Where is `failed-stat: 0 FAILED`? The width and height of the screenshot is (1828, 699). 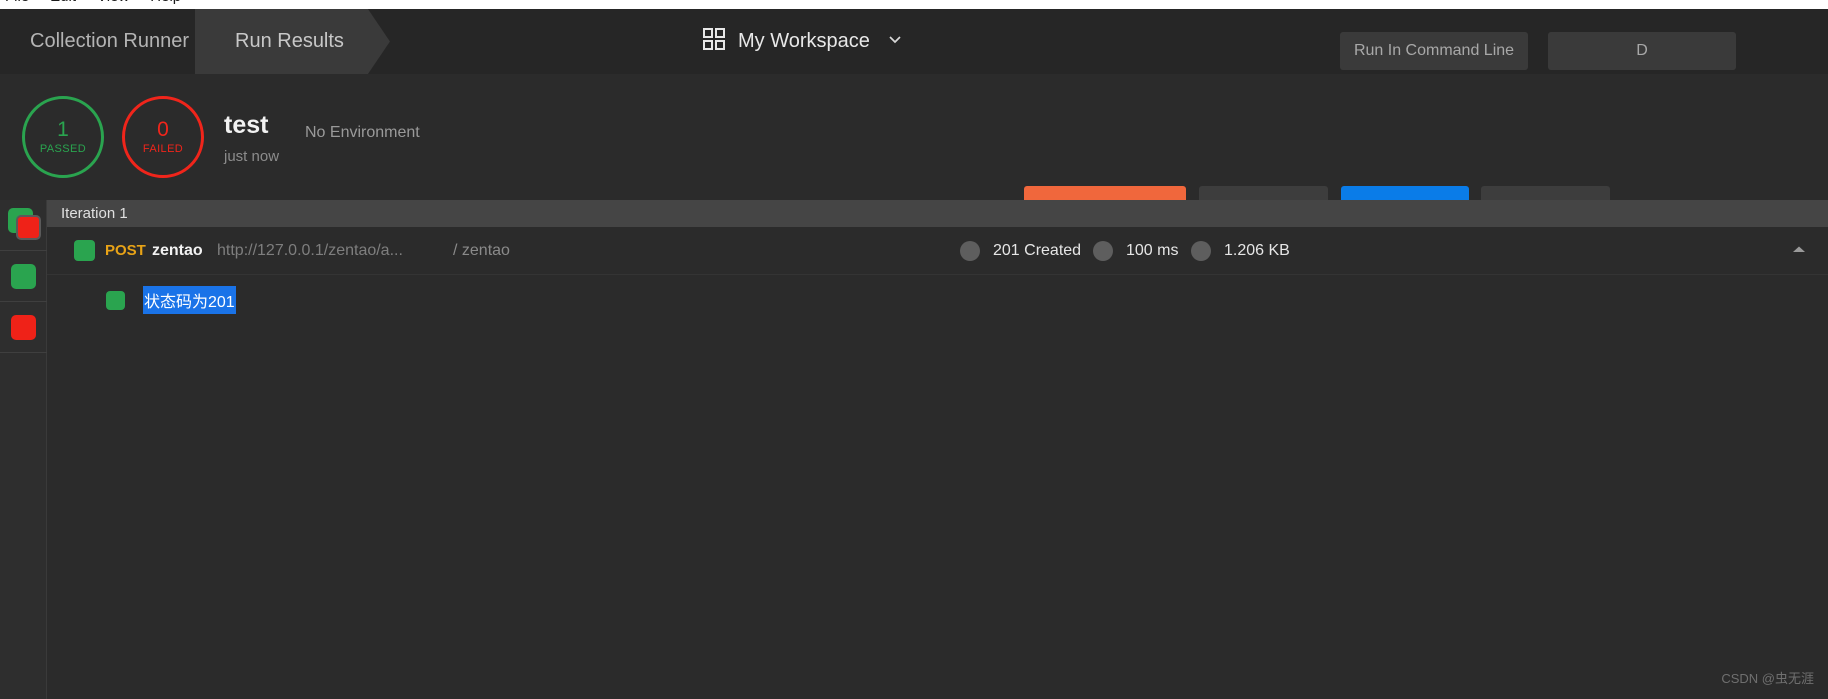 failed-stat: 0 FAILED is located at coordinates (163, 137).